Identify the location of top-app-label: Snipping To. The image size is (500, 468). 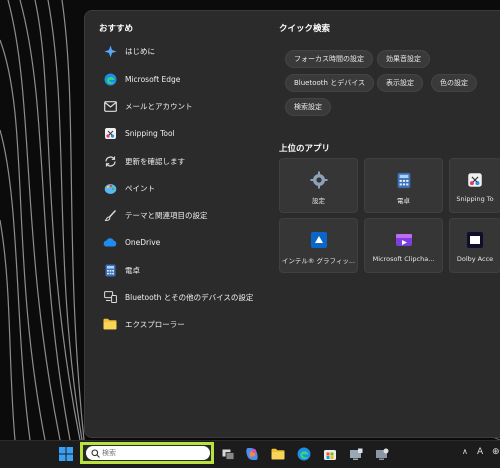
(475, 199).